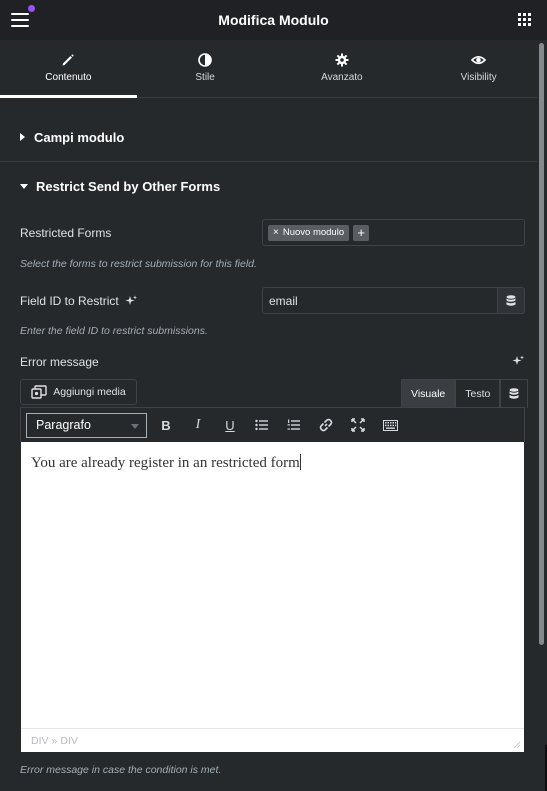  Describe the element at coordinates (313, 232) in the screenshot. I see `tag-label: Nuovo modulo` at that location.